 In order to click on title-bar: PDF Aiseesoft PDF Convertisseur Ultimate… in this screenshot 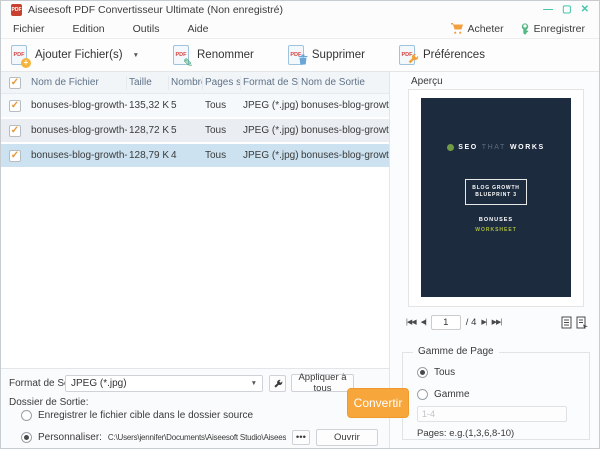, I will do `click(300, 10)`.